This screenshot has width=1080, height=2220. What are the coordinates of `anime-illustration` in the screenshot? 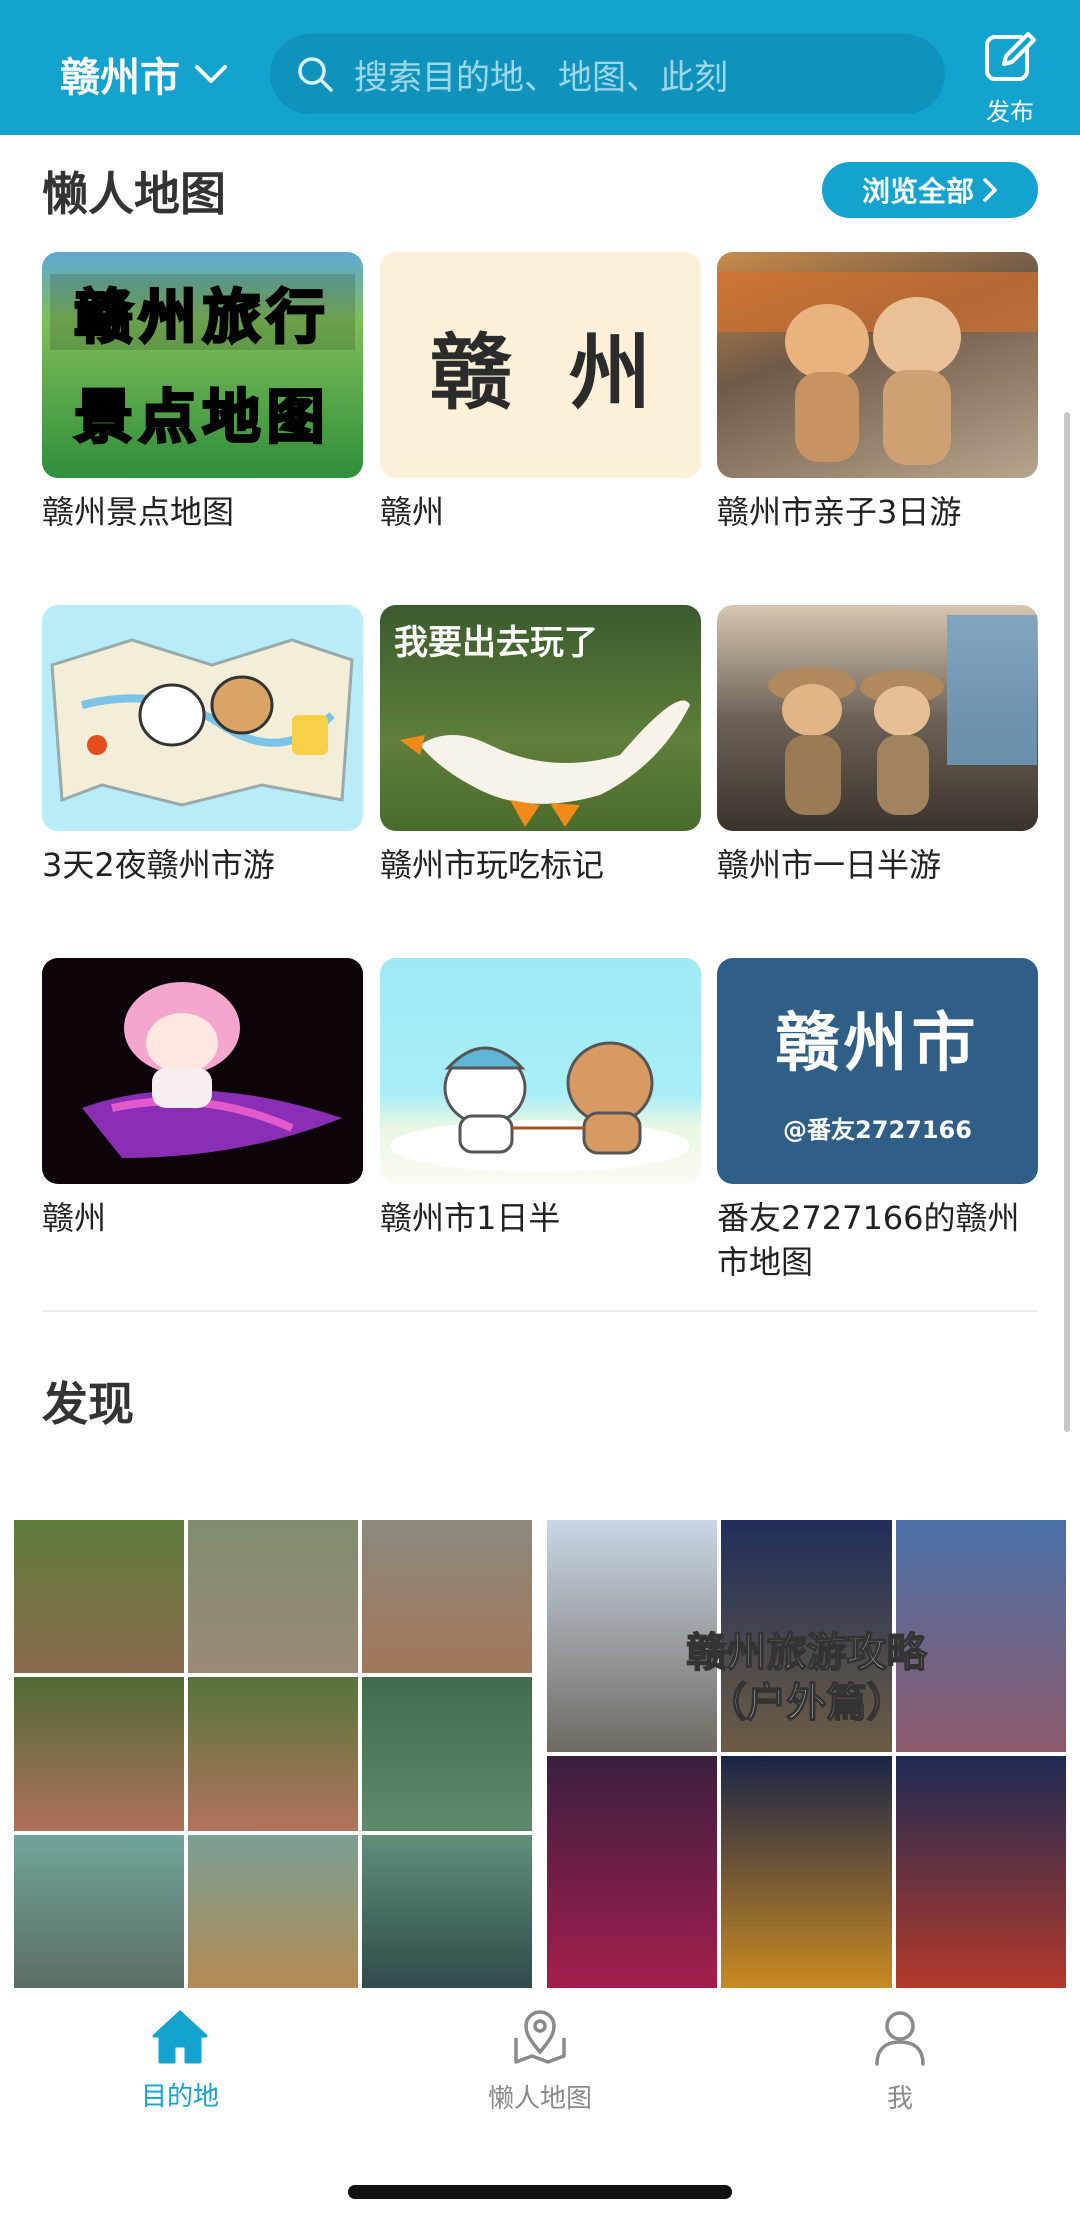 It's located at (212, 1070).